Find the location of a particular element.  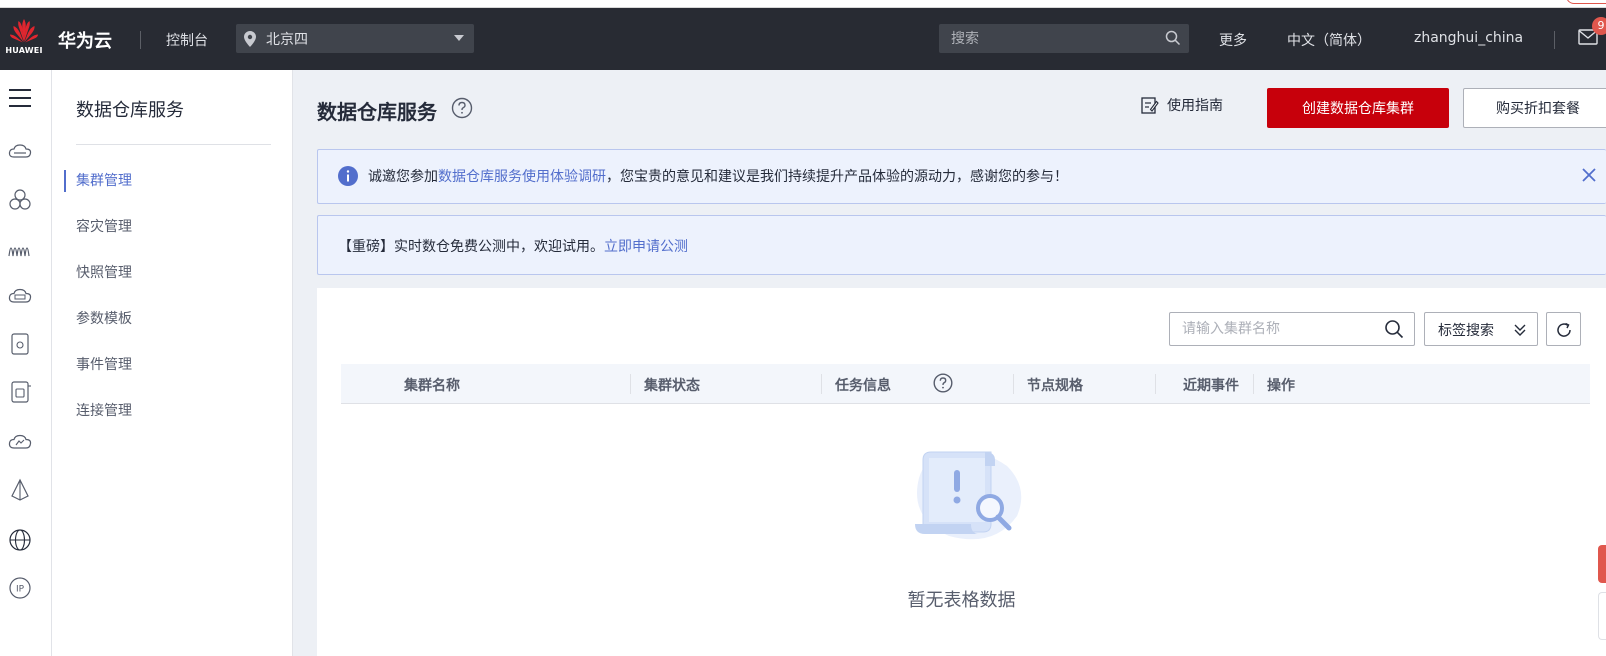

browser-top-strip is located at coordinates (803, 4).